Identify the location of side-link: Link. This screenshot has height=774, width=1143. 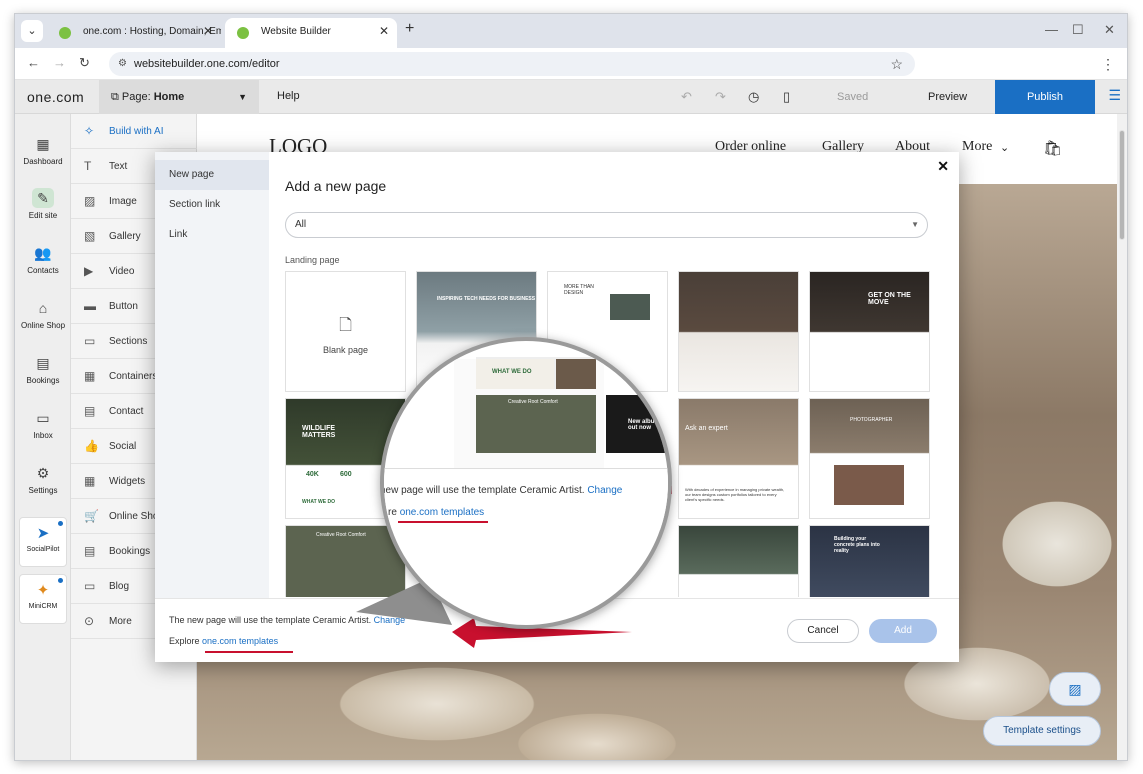
(212, 235).